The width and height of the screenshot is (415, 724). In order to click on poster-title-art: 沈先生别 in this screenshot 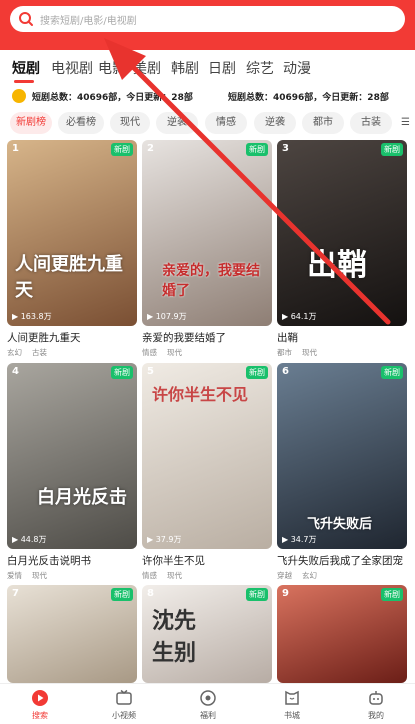, I will do `click(174, 637)`.